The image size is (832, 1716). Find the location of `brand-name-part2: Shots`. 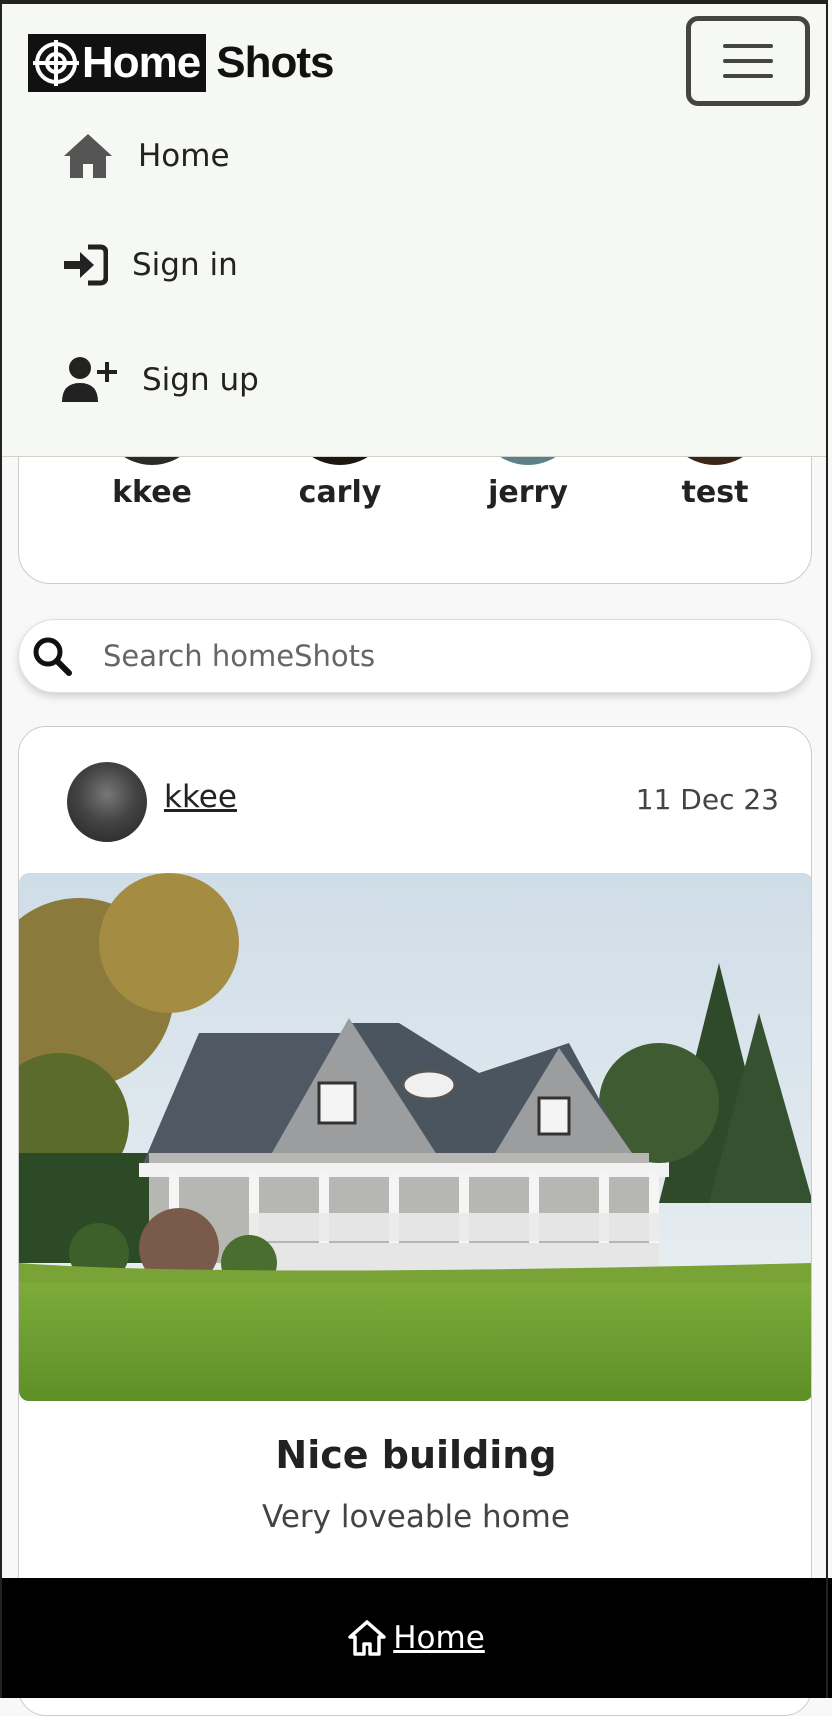

brand-name-part2: Shots is located at coordinates (275, 62).